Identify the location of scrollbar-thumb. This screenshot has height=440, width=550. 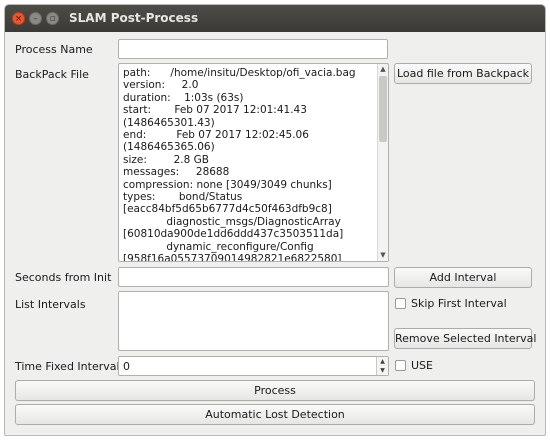
(383, 109).